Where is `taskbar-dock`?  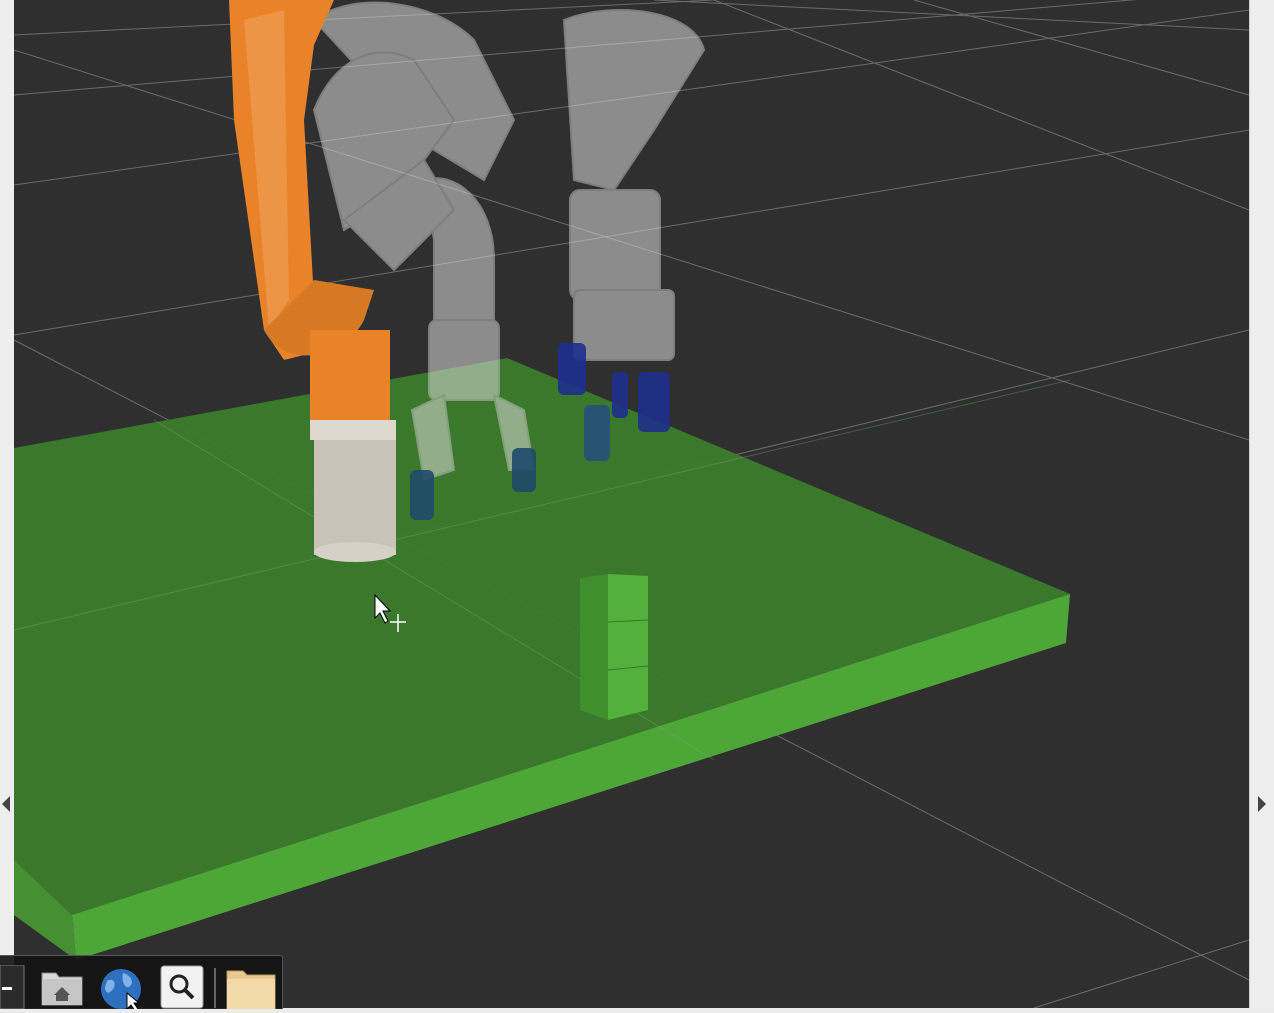 taskbar-dock is located at coordinates (141, 983).